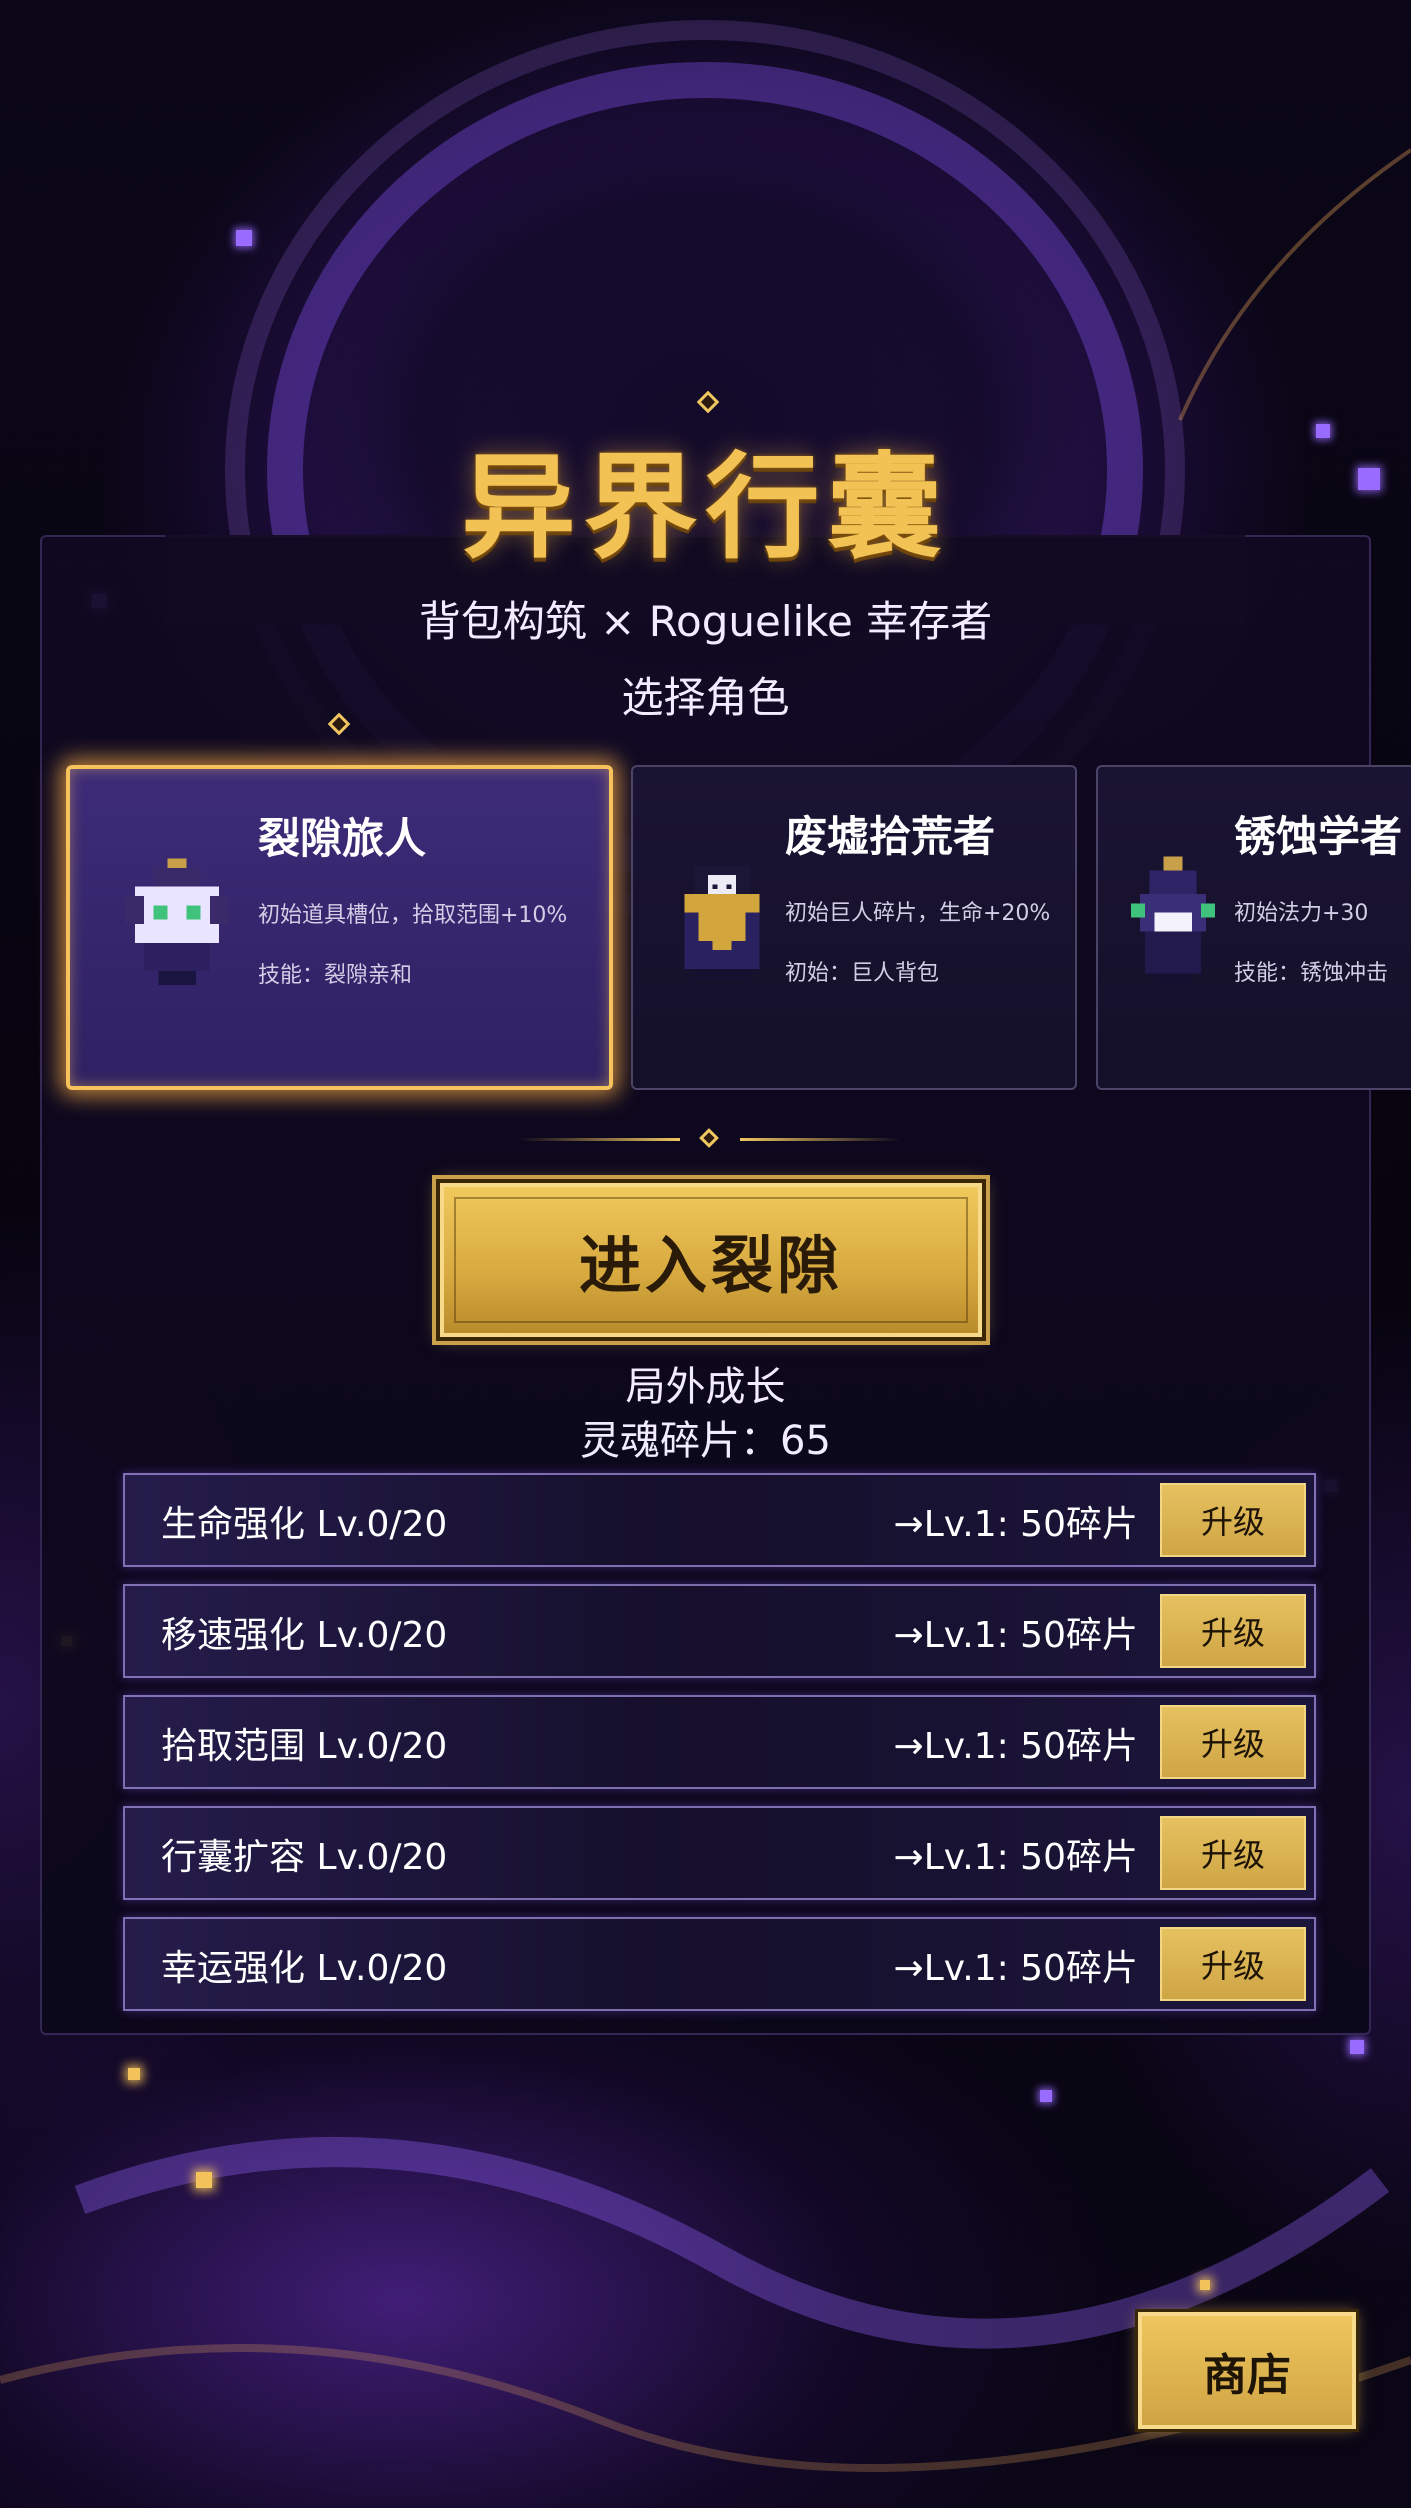 The height and width of the screenshot is (2508, 1411). What do you see at coordinates (705, 621) in the screenshot?
I see `game-subtitle: 背包构筑 × Roguelike 幸存者` at bounding box center [705, 621].